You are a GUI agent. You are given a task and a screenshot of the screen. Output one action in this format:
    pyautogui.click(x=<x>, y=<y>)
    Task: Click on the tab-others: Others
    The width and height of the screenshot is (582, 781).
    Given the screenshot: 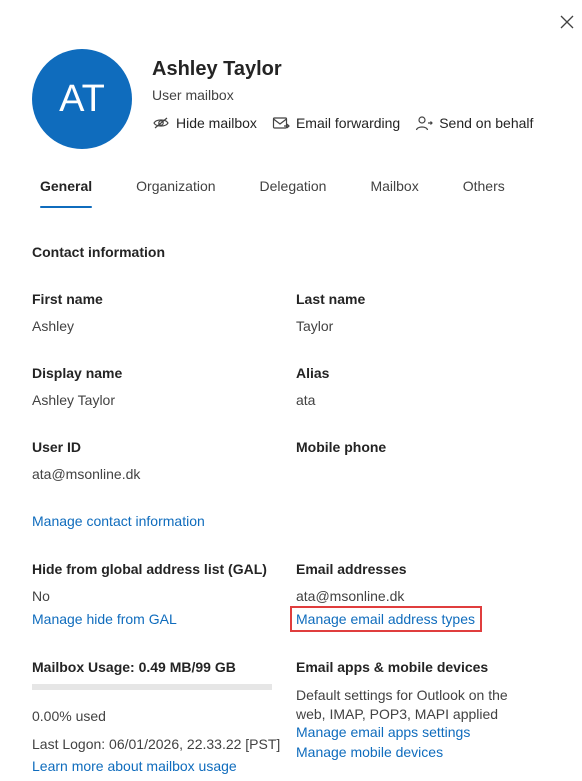 What is the action you would take?
    pyautogui.click(x=484, y=194)
    